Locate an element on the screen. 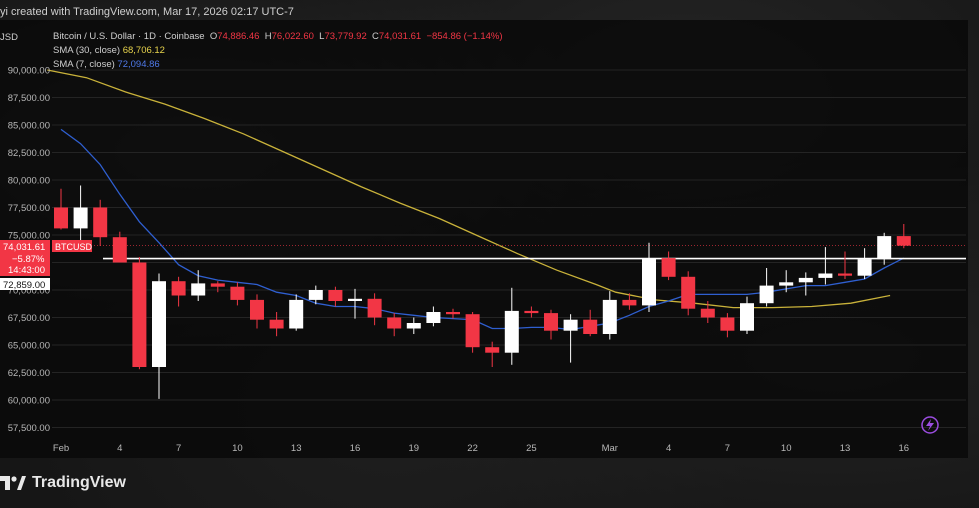 The image size is (979, 508). line-price-badge: 72,859.00 is located at coordinates (24, 285).